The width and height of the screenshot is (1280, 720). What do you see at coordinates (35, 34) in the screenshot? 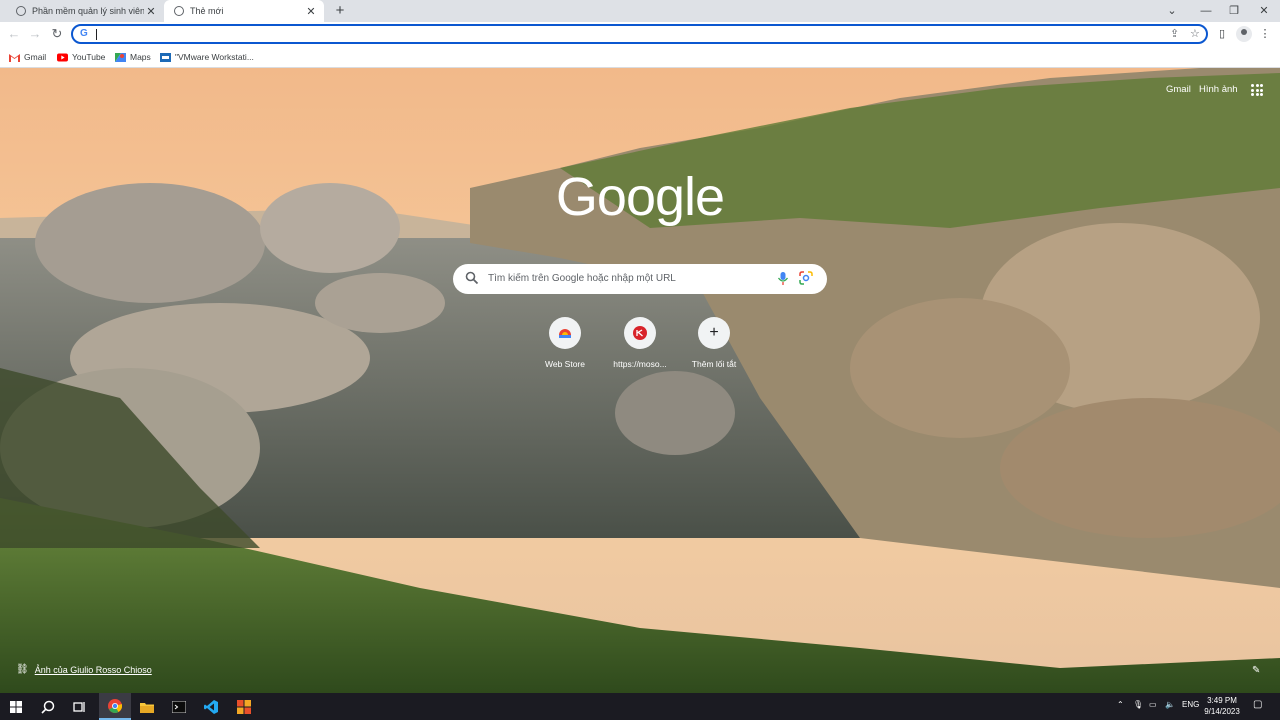
I see `forward-icon: →` at bounding box center [35, 34].